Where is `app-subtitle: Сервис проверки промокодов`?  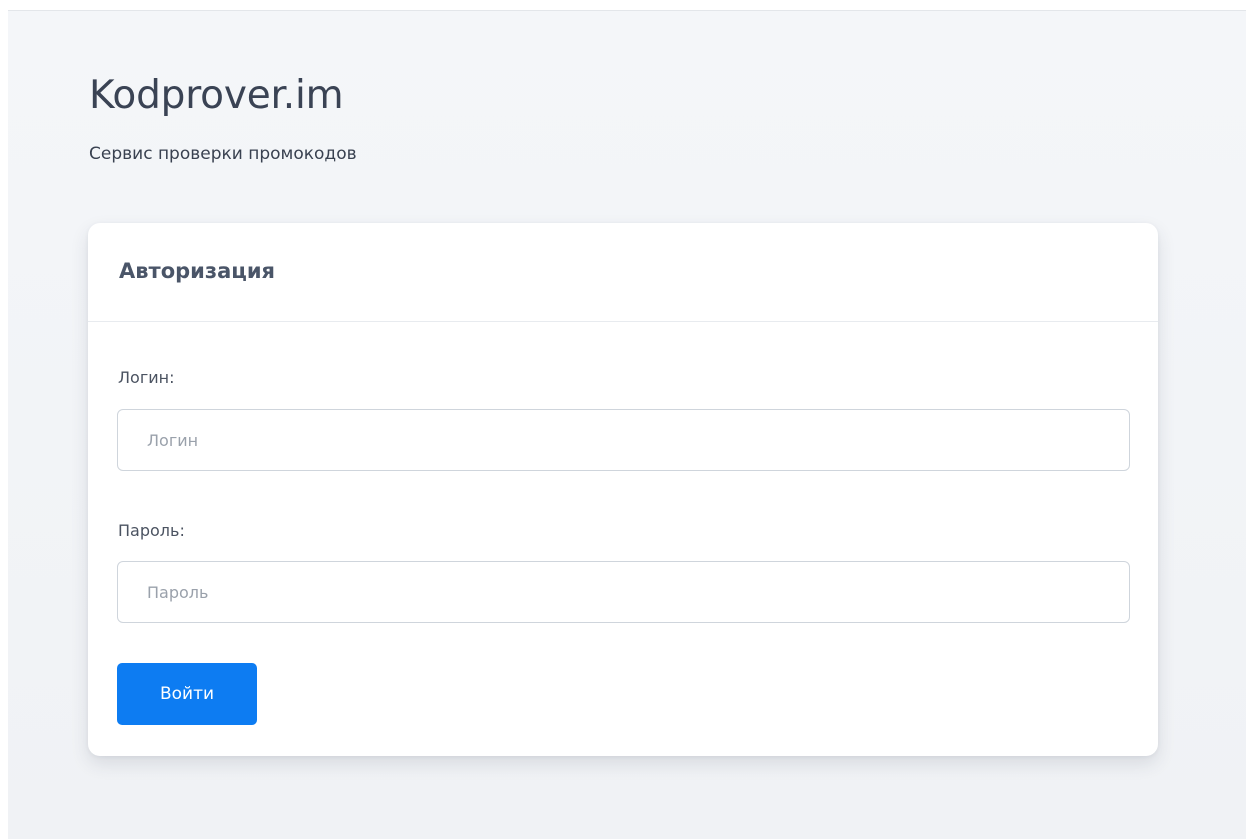 app-subtitle: Сервис проверки промокодов is located at coordinates (223, 154).